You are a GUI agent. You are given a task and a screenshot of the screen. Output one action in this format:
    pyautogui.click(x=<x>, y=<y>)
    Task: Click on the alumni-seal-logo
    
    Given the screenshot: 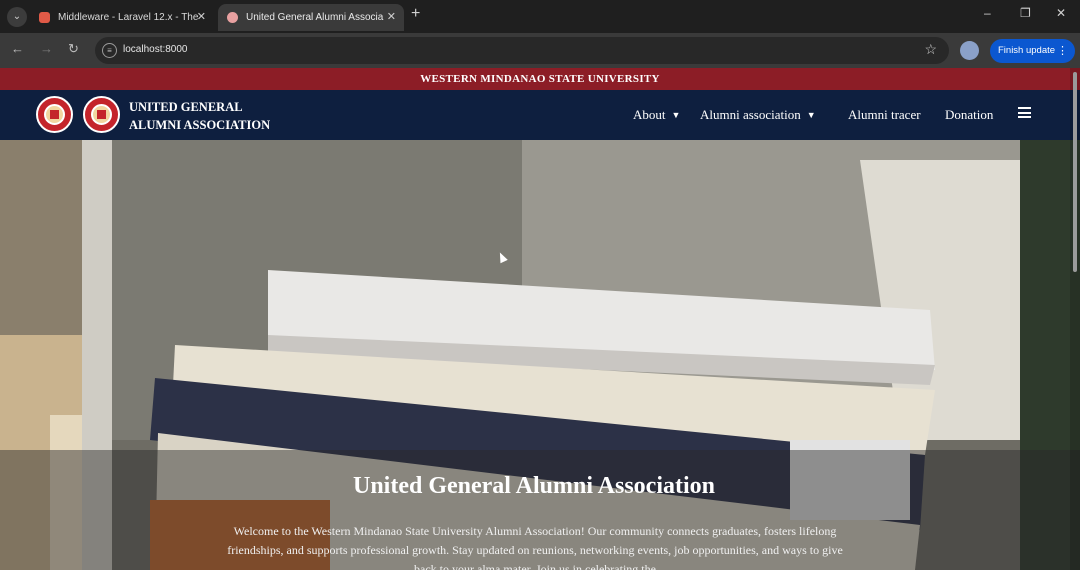 What is the action you would take?
    pyautogui.click(x=101, y=114)
    